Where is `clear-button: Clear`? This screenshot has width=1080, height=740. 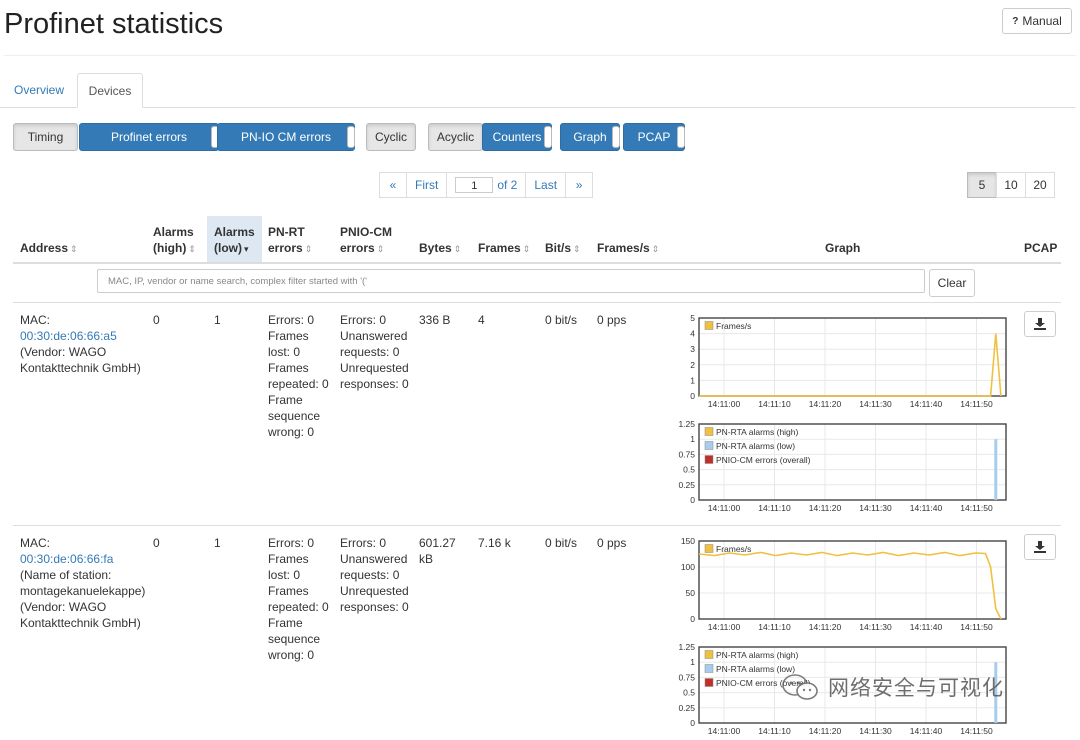 clear-button: Clear is located at coordinates (952, 283).